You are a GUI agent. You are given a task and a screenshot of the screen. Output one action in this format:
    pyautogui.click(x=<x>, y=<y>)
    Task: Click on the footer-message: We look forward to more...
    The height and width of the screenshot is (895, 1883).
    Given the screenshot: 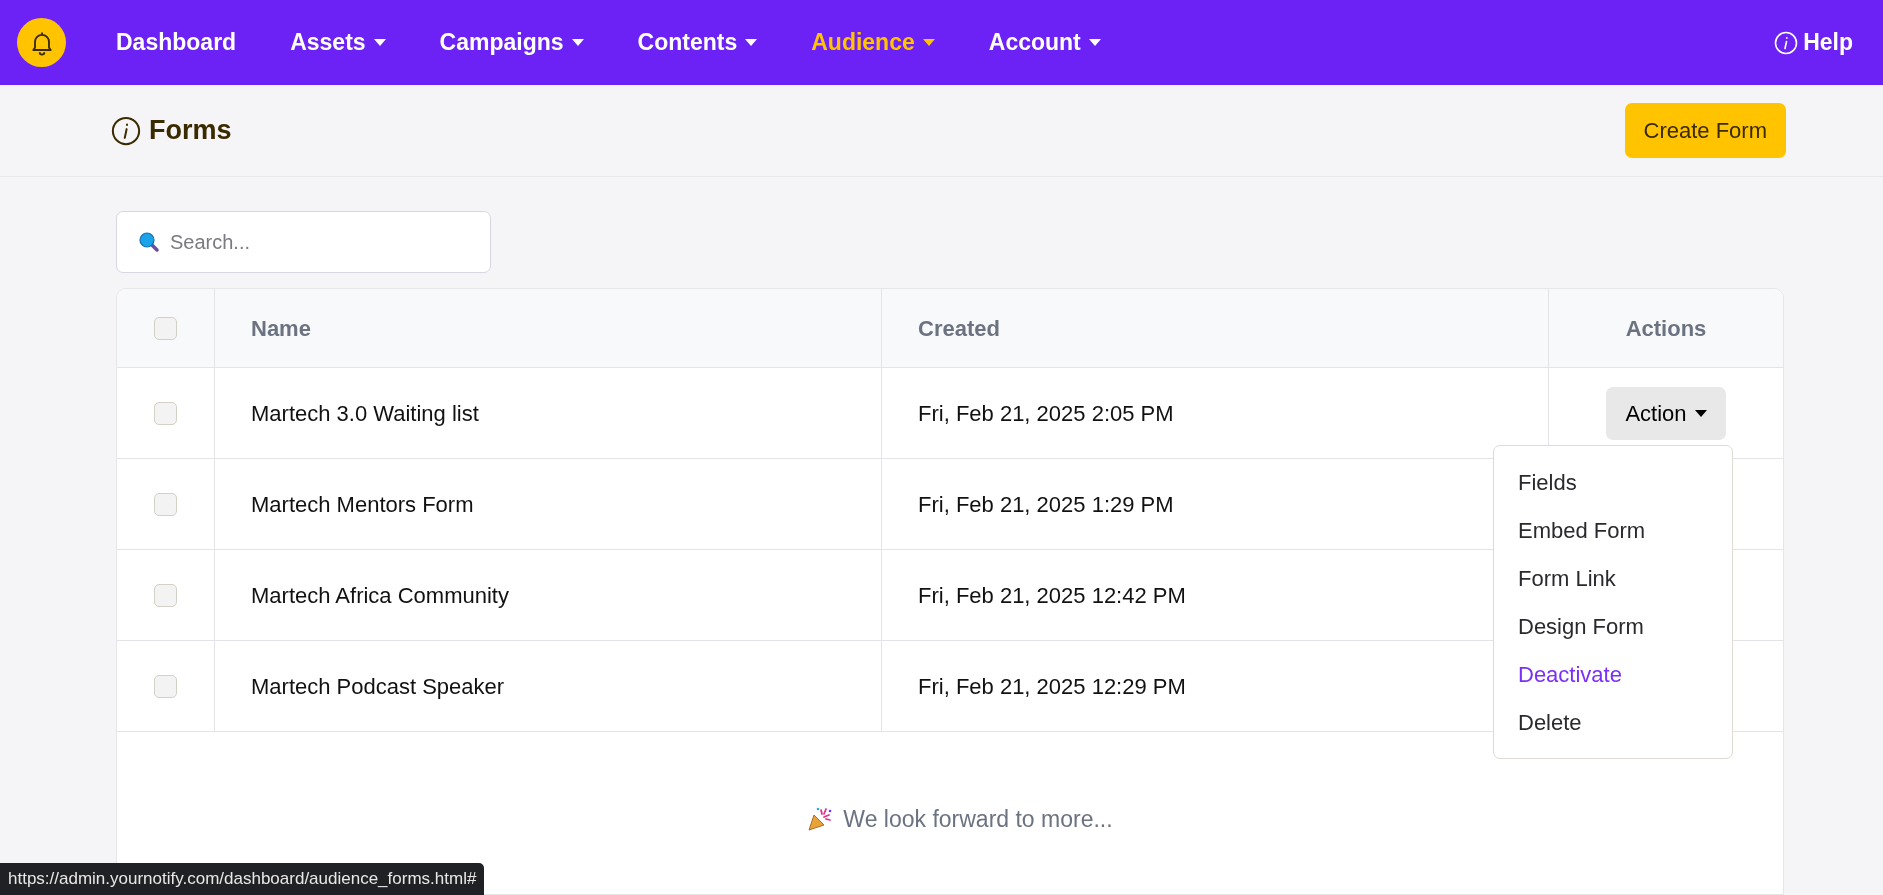 What is the action you would take?
    pyautogui.click(x=978, y=819)
    